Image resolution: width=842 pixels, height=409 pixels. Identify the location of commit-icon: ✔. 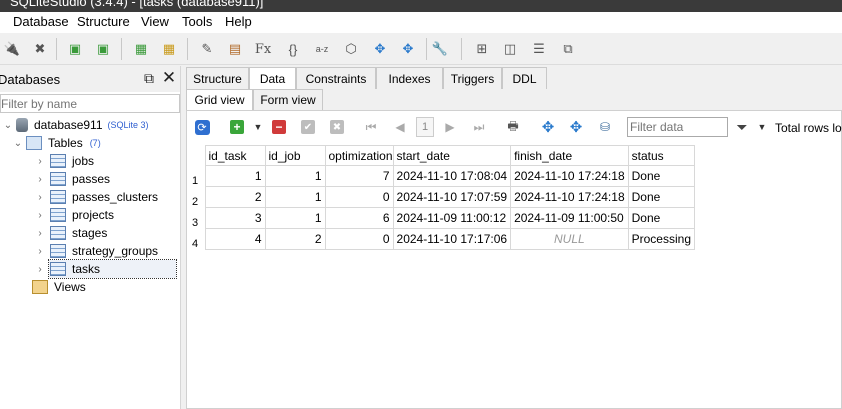
(308, 127).